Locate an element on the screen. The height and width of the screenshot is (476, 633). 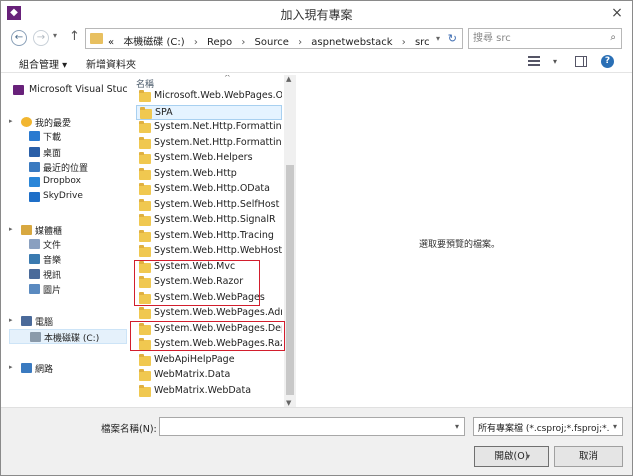
organize-button: 組合管理 ▾ is located at coordinates (43, 63).